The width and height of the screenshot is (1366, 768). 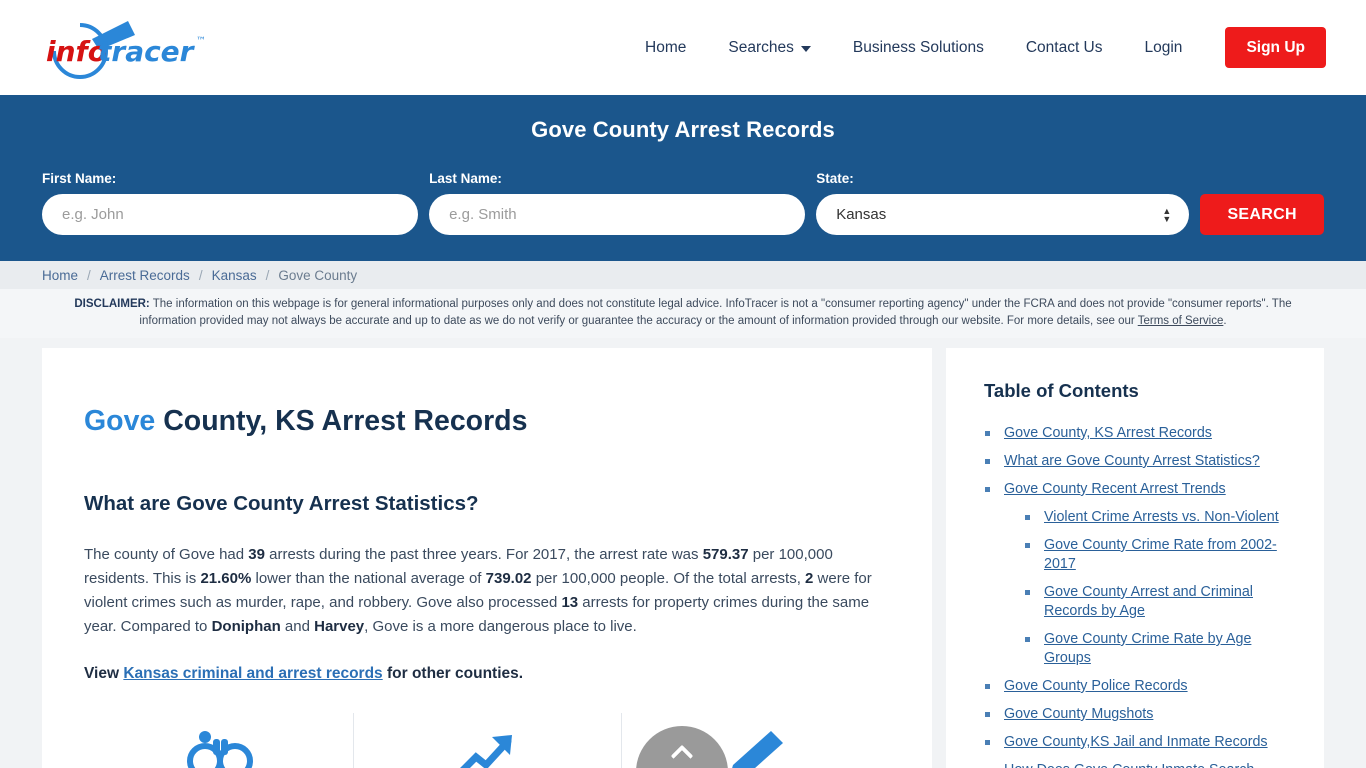 What do you see at coordinates (112, 304) in the screenshot?
I see `disclaimer-label: DISCLAIMER:` at bounding box center [112, 304].